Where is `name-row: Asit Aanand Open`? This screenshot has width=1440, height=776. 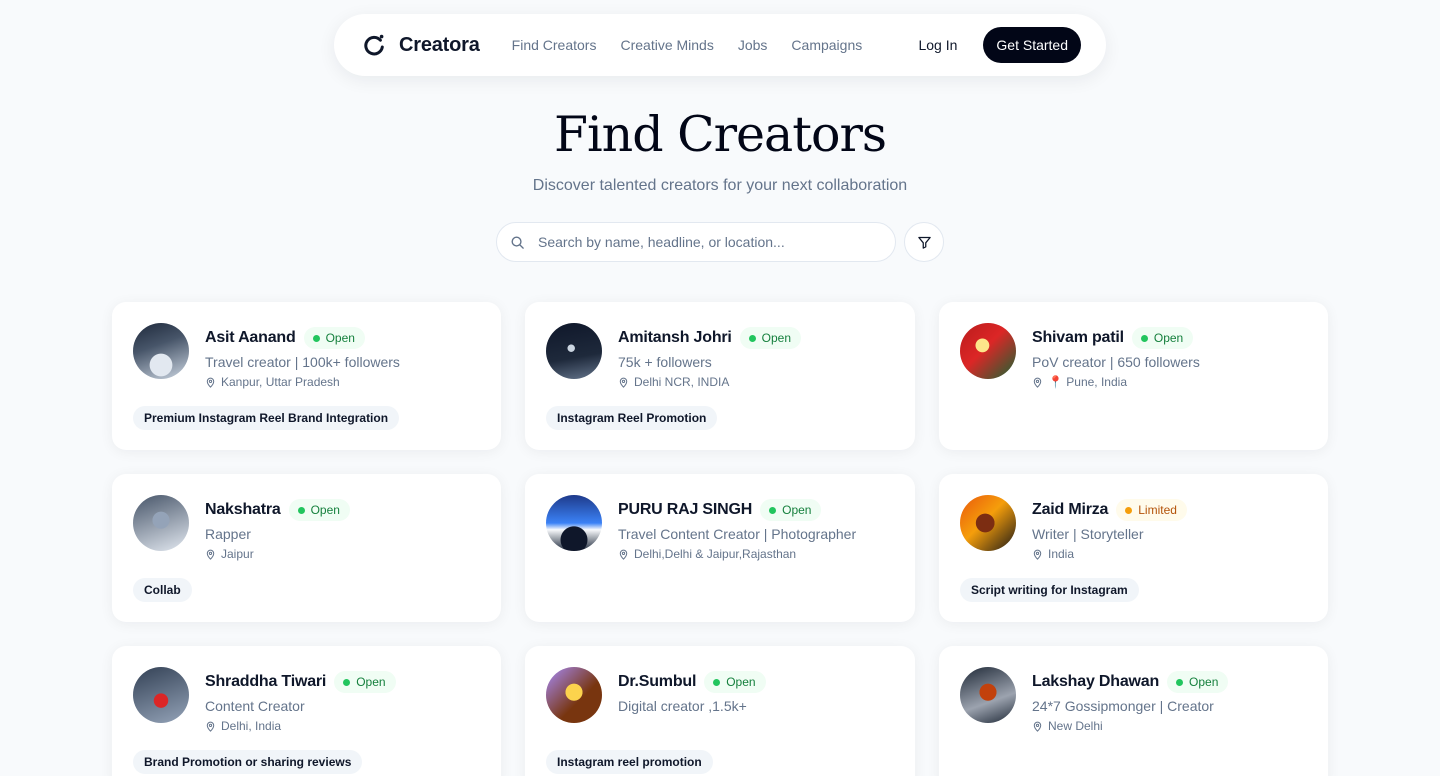
name-row: Asit Aanand Open is located at coordinates (302, 338).